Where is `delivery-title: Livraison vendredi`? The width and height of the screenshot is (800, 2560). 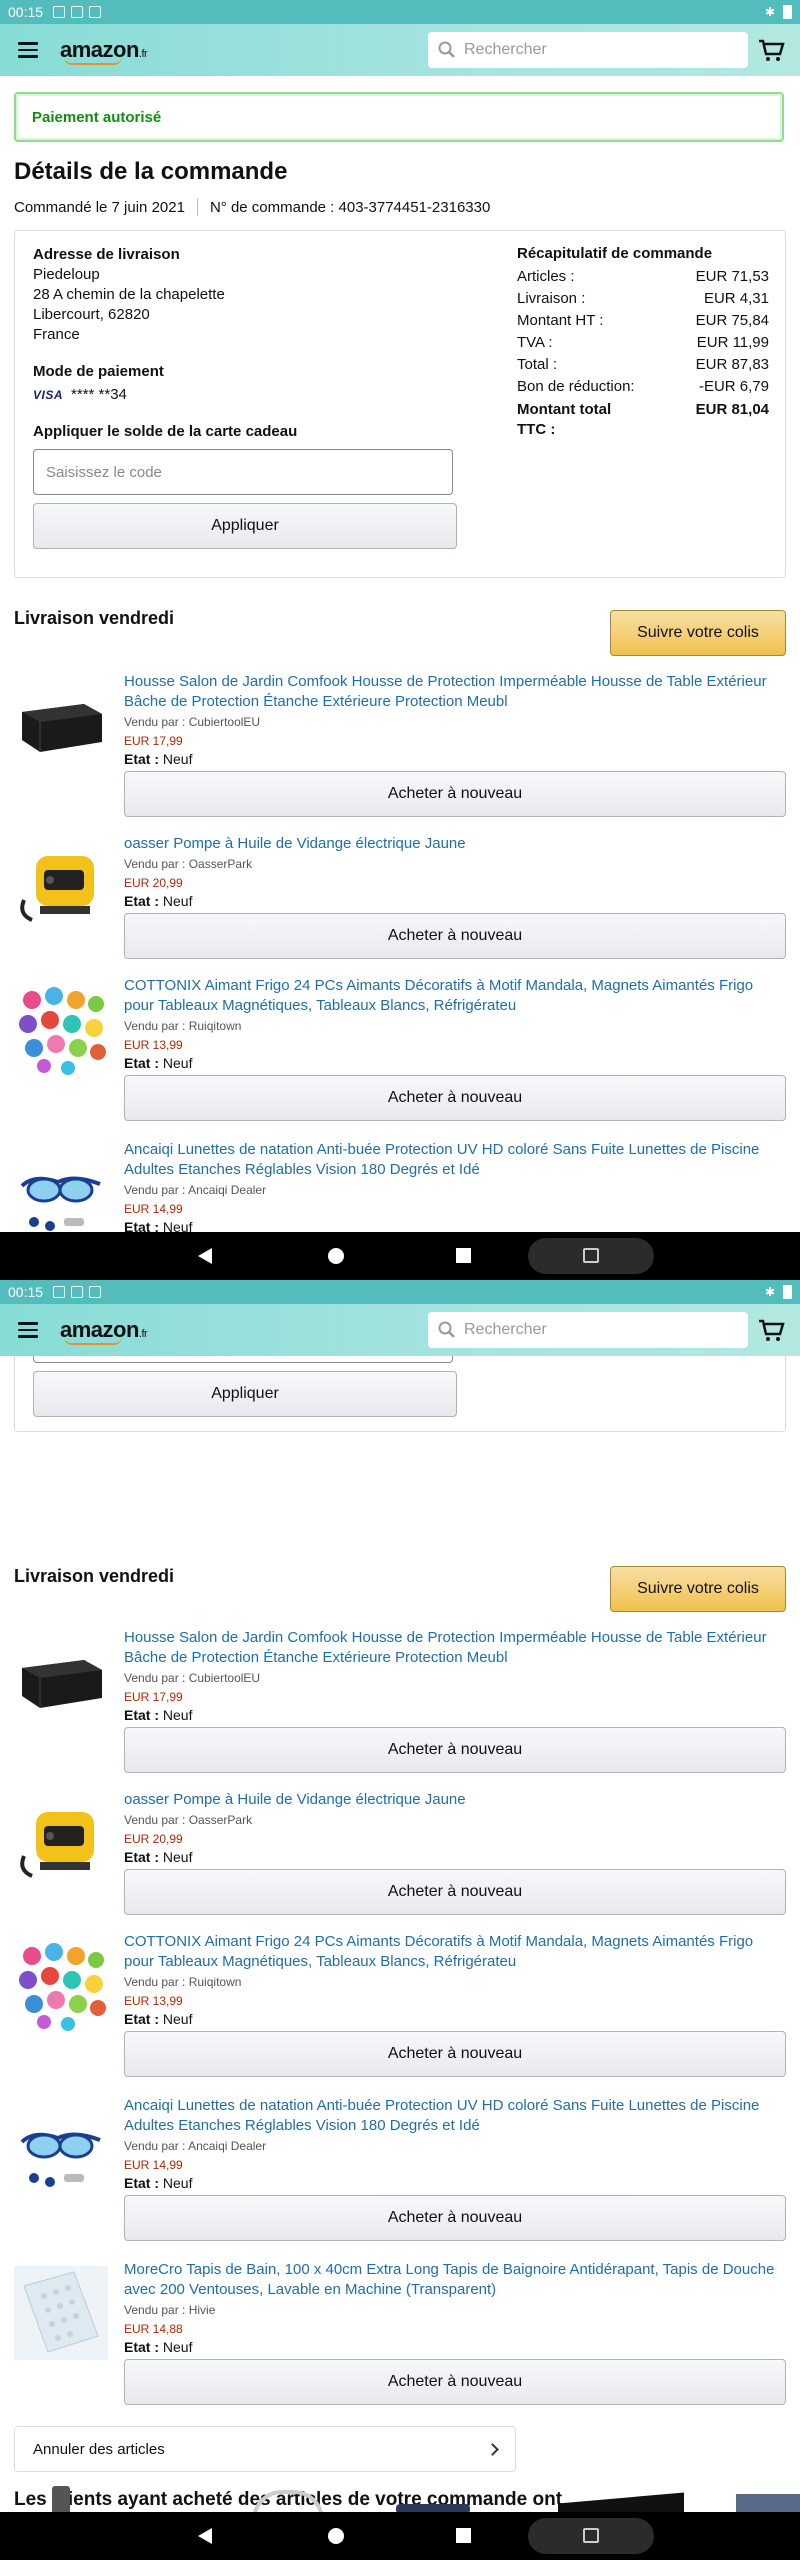
delivery-title: Livraison vendredi is located at coordinates (94, 1576).